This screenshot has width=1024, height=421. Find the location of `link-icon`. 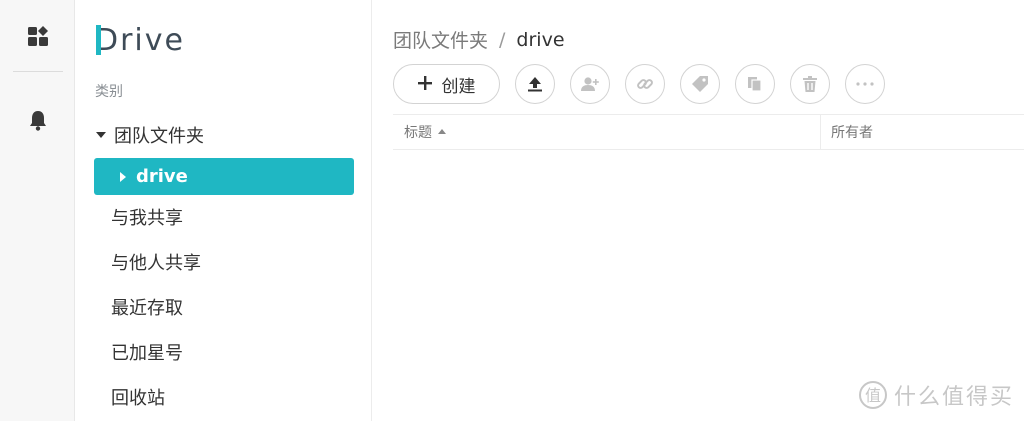

link-icon is located at coordinates (645, 84).